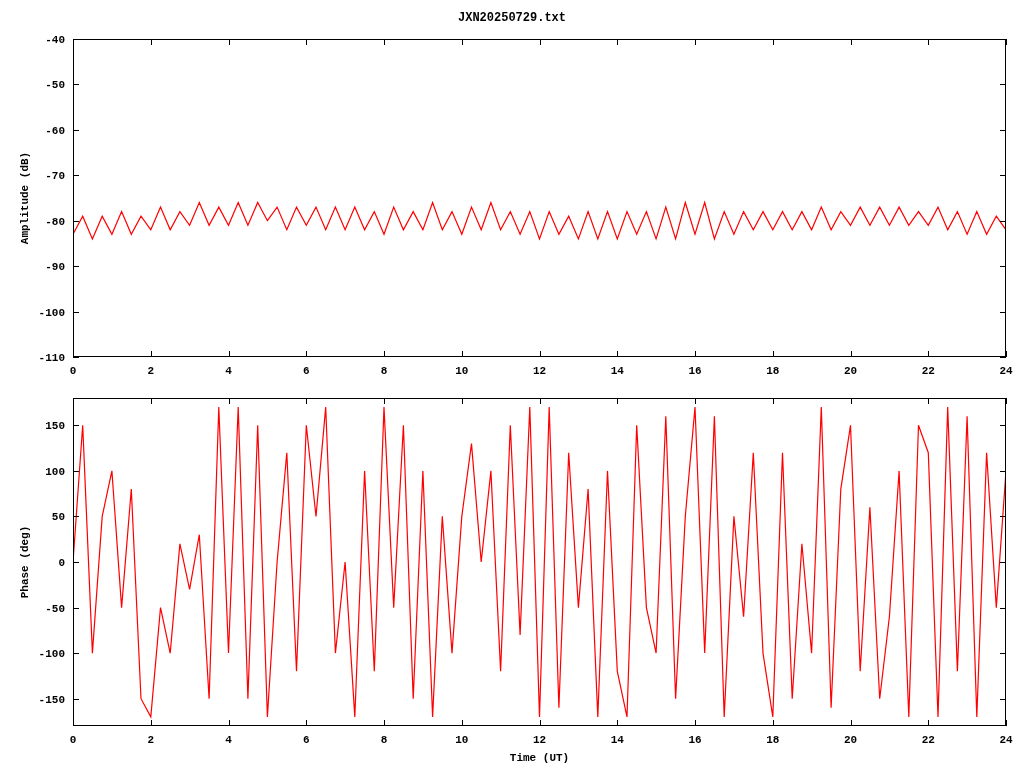 Image resolution: width=1024 pixels, height=768 pixels. What do you see at coordinates (51, 699) in the screenshot?
I see `tick-label: -150` at bounding box center [51, 699].